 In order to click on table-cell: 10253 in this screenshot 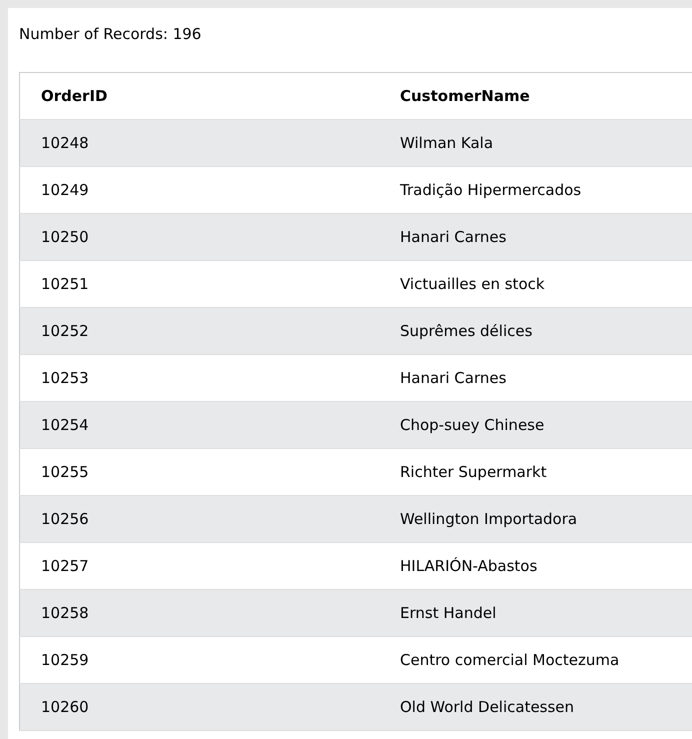, I will do `click(199, 378)`.